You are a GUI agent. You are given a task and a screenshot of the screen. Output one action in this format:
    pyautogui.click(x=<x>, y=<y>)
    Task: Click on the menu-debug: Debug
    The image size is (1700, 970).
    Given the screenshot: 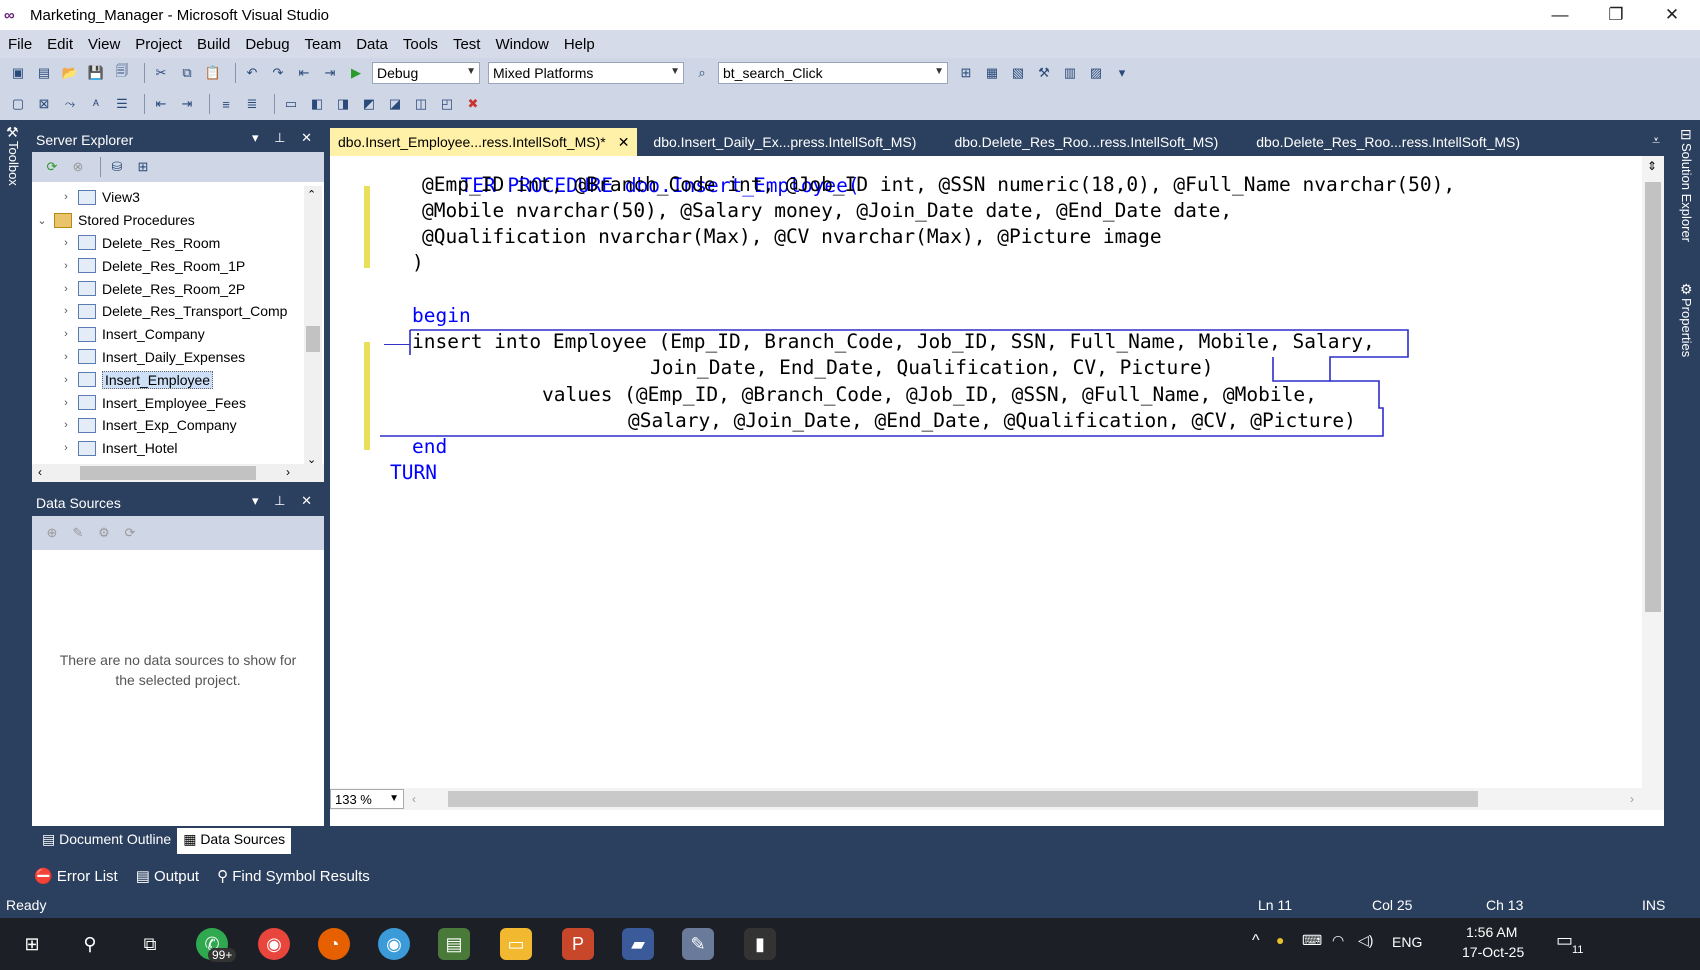 What is the action you would take?
    pyautogui.click(x=267, y=44)
    